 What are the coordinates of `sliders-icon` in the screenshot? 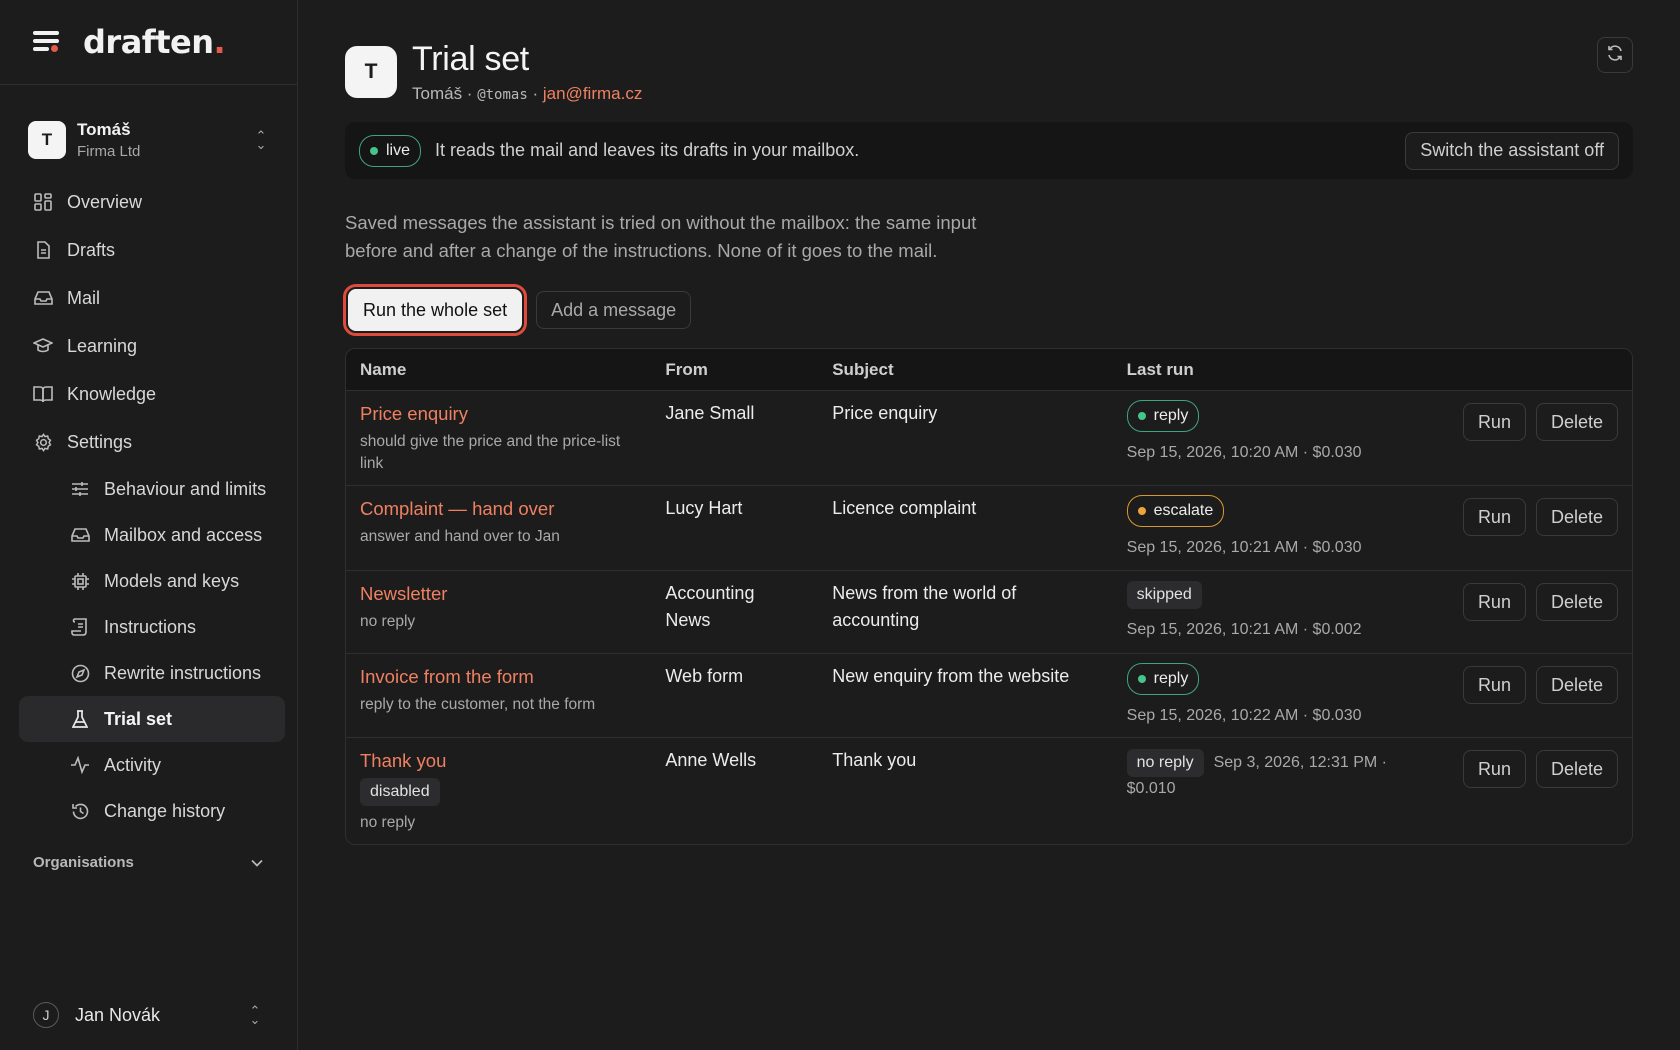 It's located at (80, 489).